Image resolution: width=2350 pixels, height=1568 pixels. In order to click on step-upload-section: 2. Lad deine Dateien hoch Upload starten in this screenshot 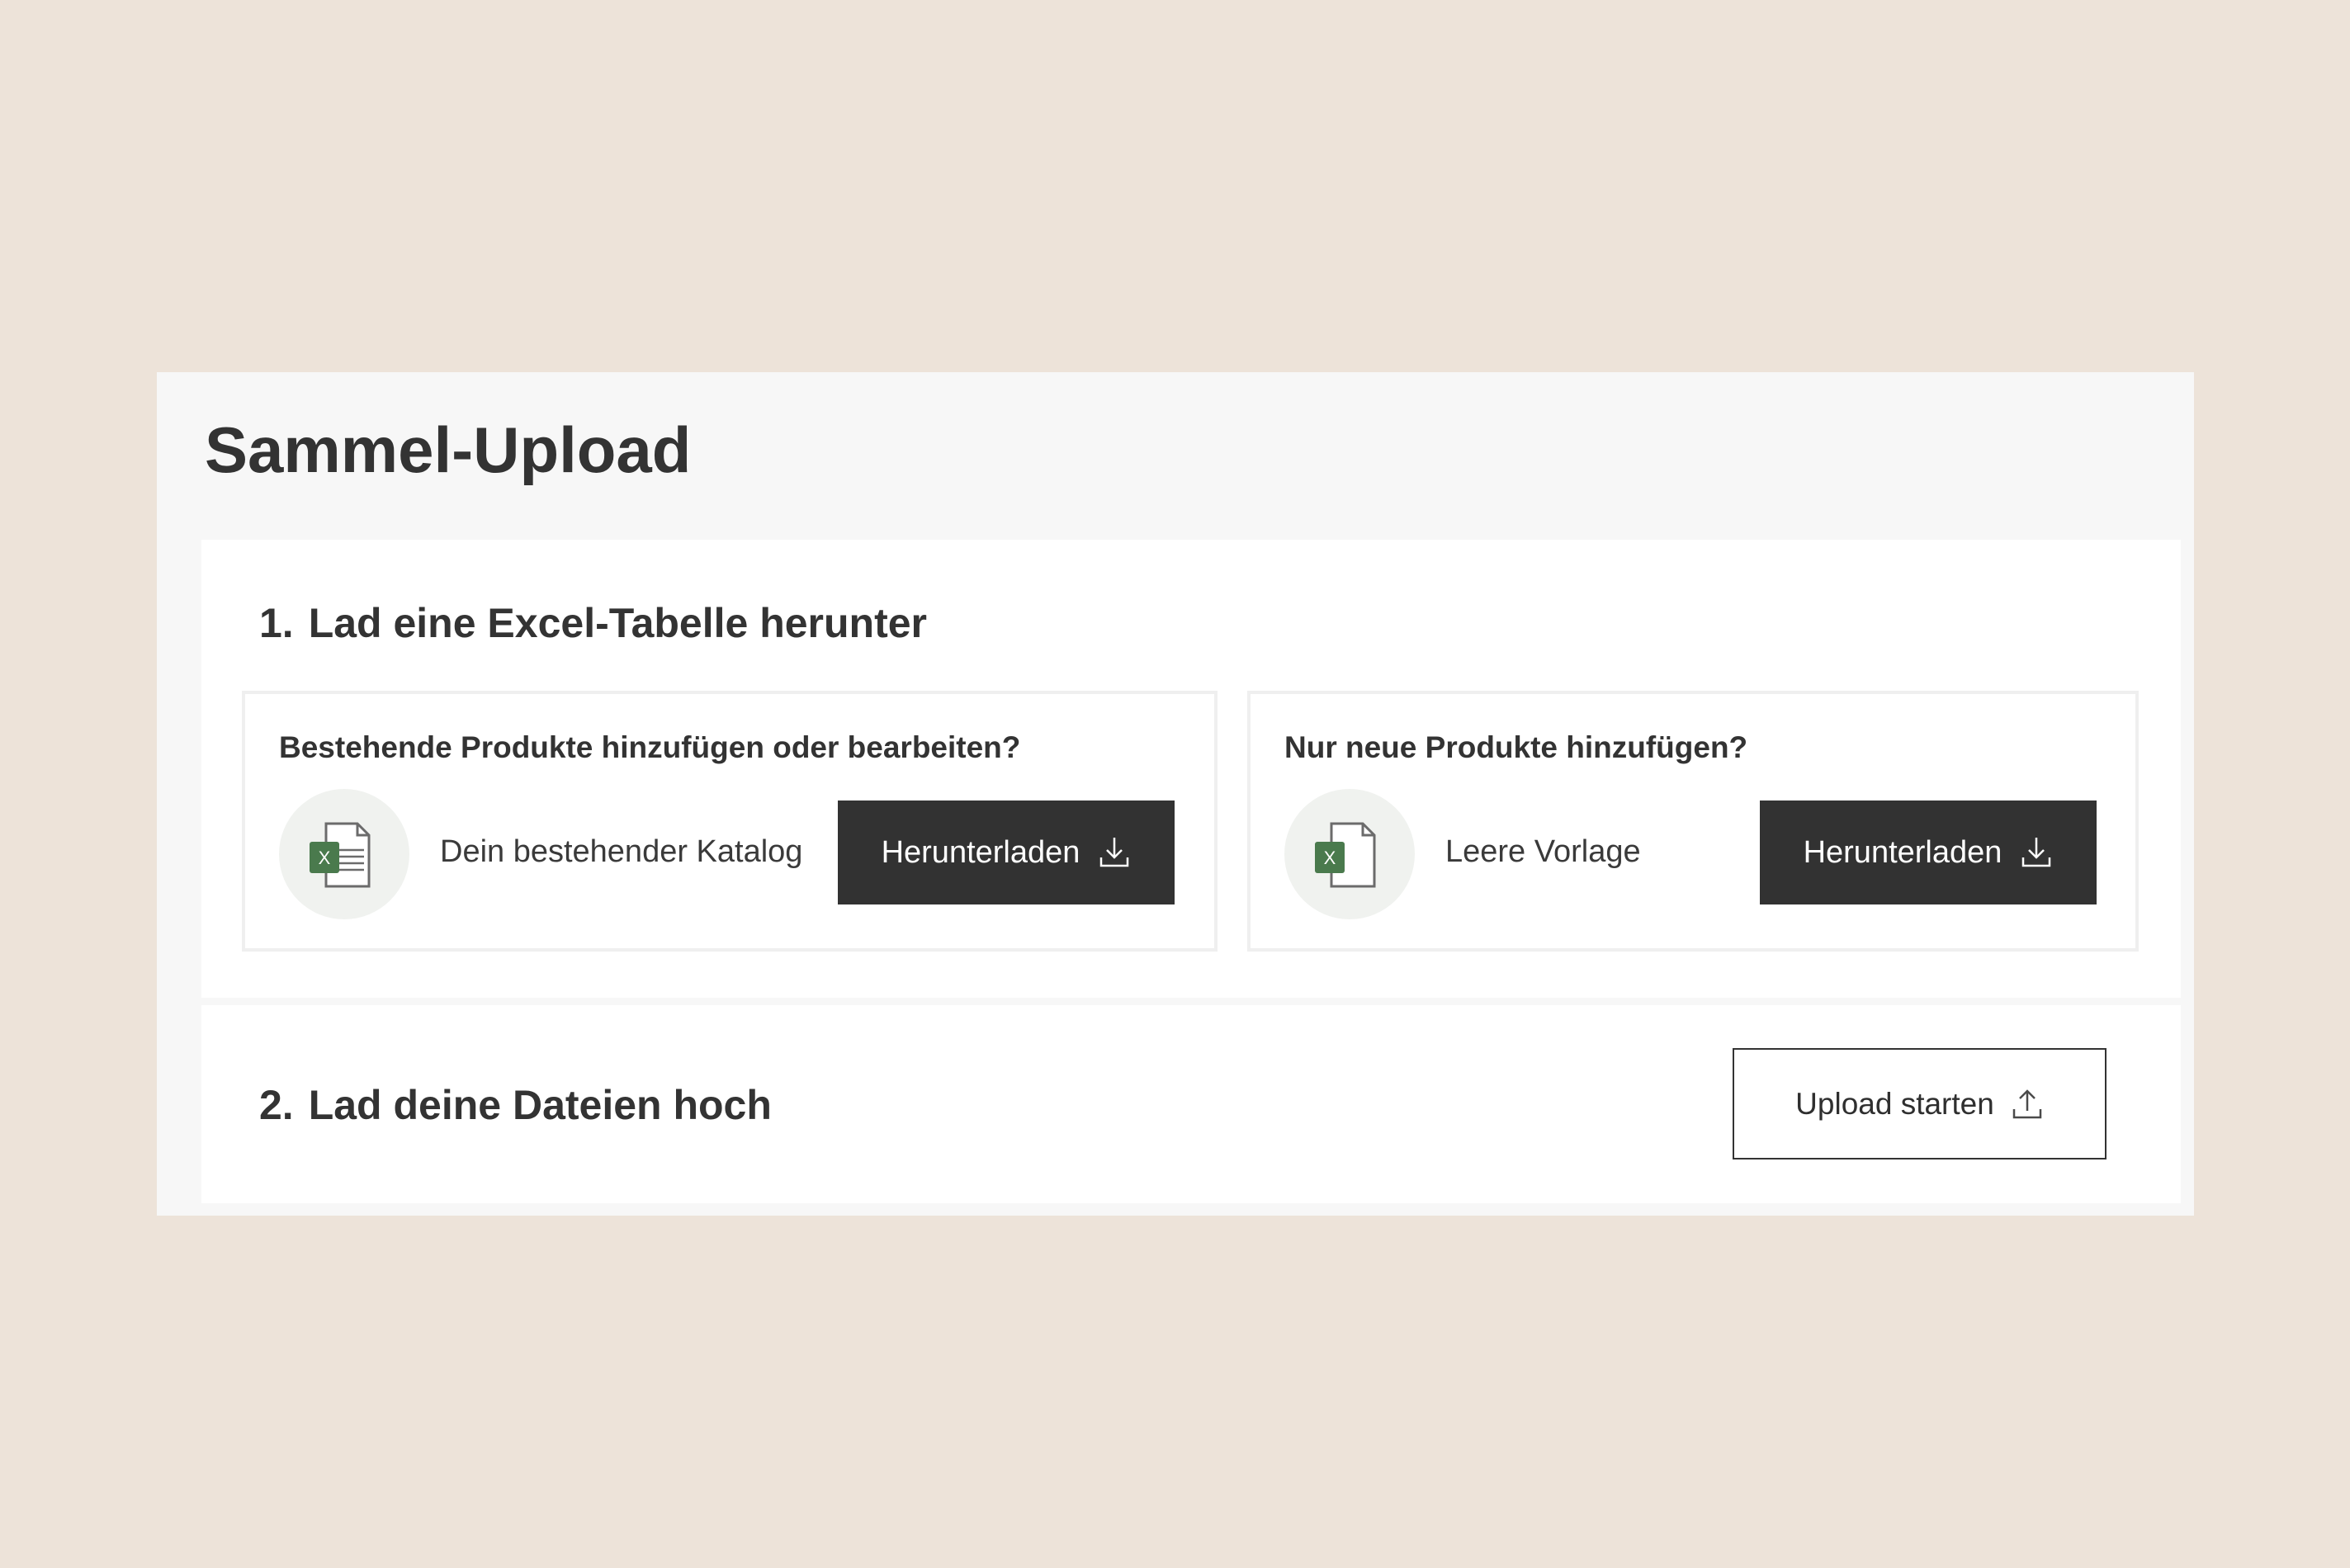, I will do `click(1191, 1104)`.